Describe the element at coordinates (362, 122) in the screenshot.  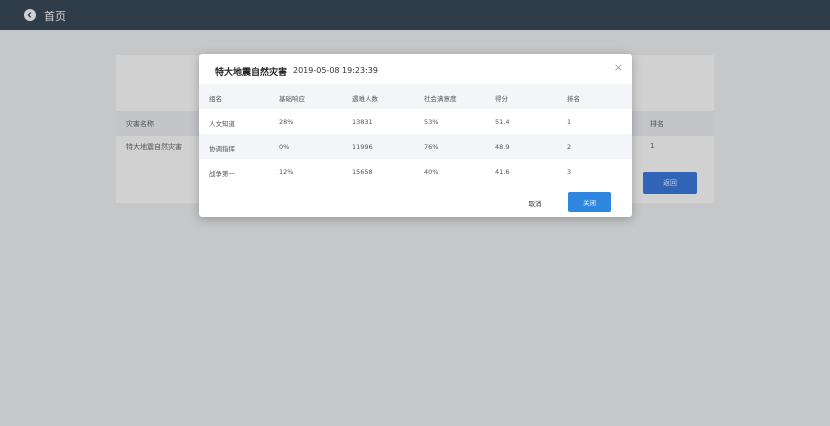
I see `cell-deaths: 13831` at that location.